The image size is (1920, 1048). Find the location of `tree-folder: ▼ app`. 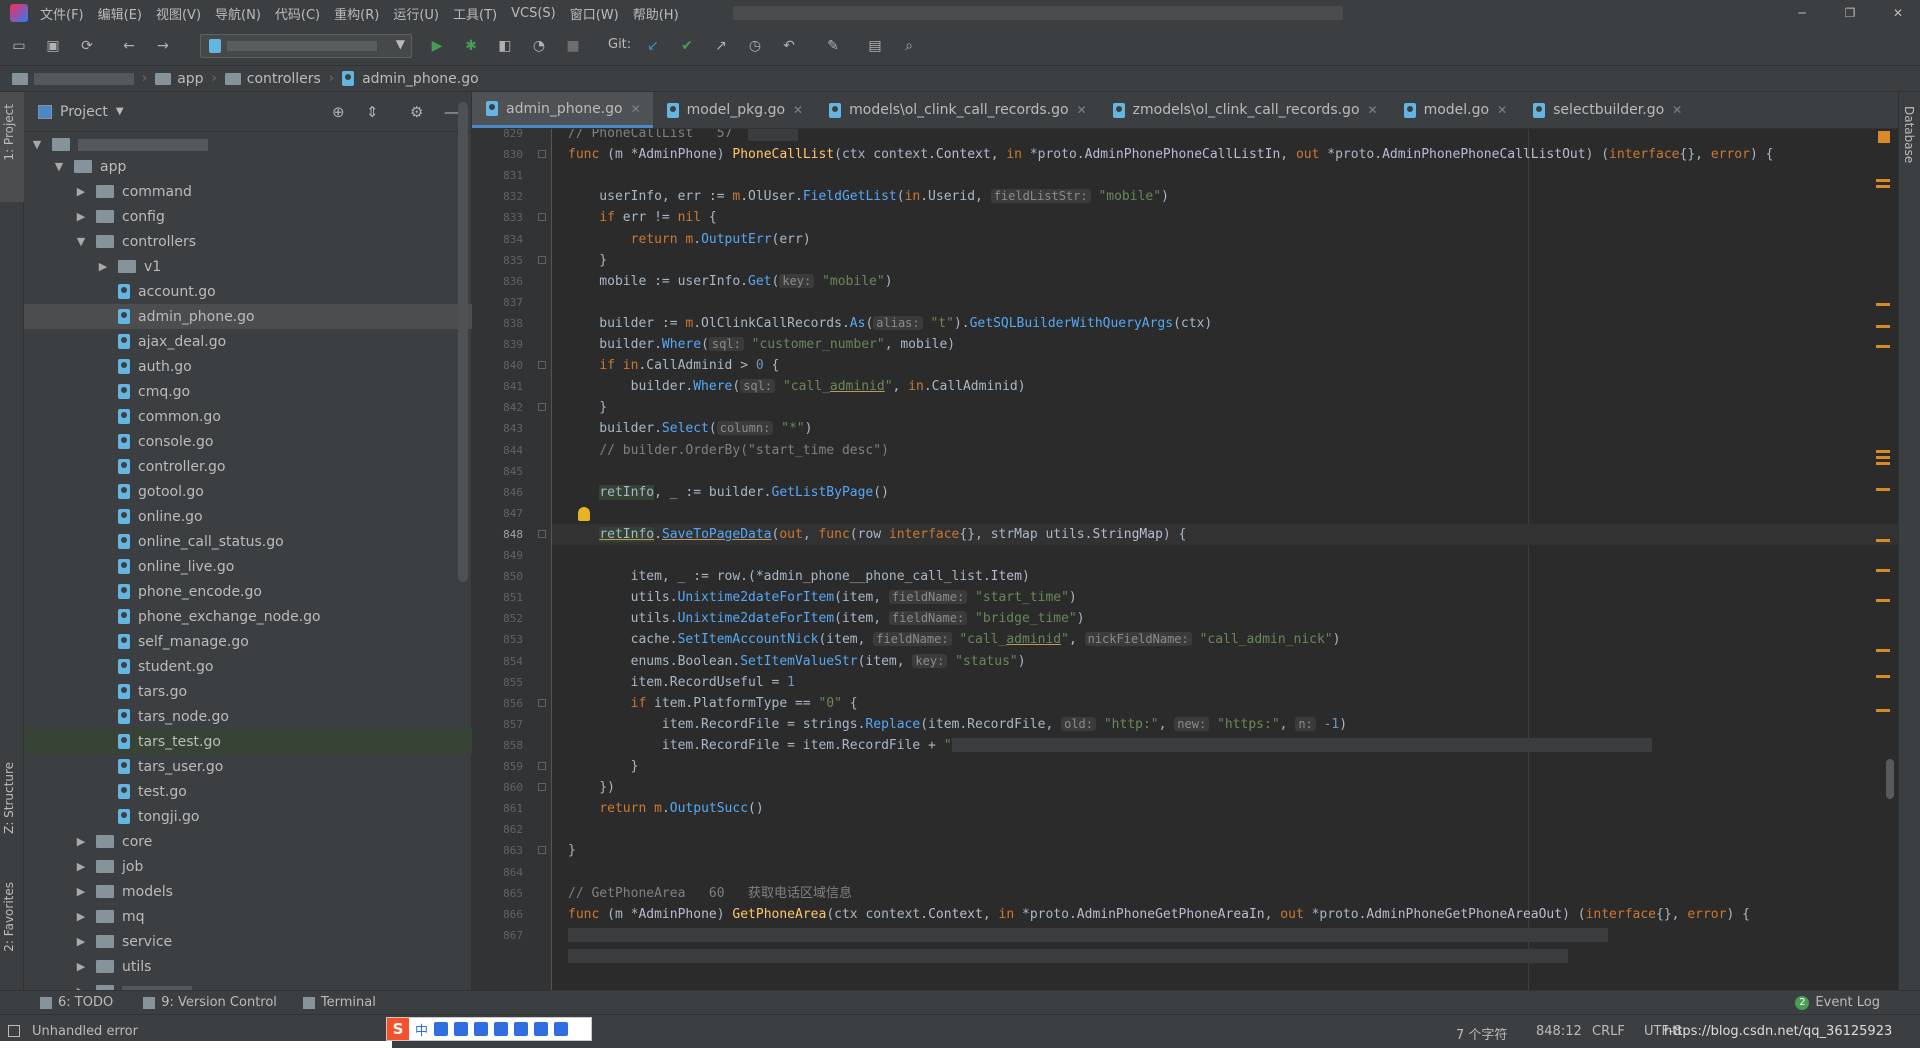

tree-folder: ▼ app is located at coordinates (248, 166).